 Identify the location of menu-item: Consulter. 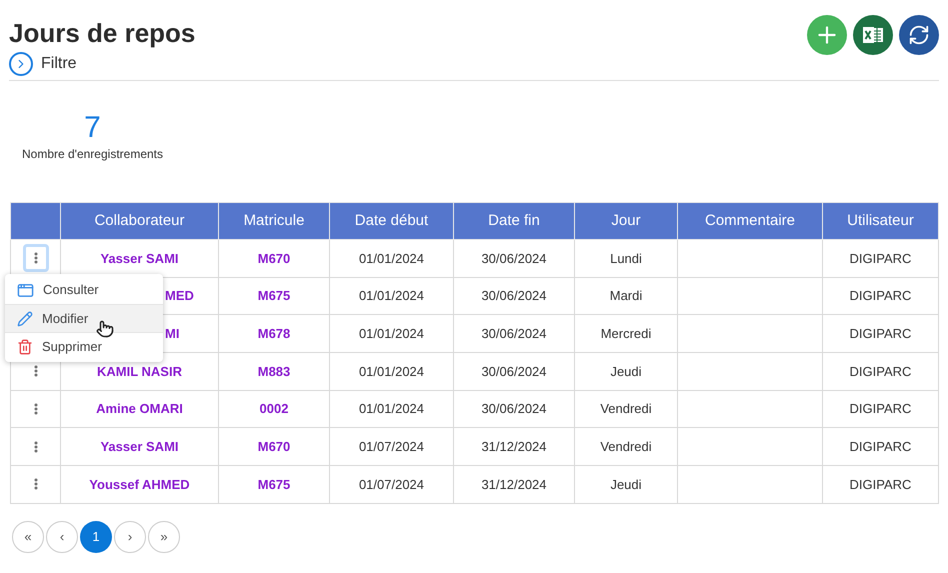
(84, 290).